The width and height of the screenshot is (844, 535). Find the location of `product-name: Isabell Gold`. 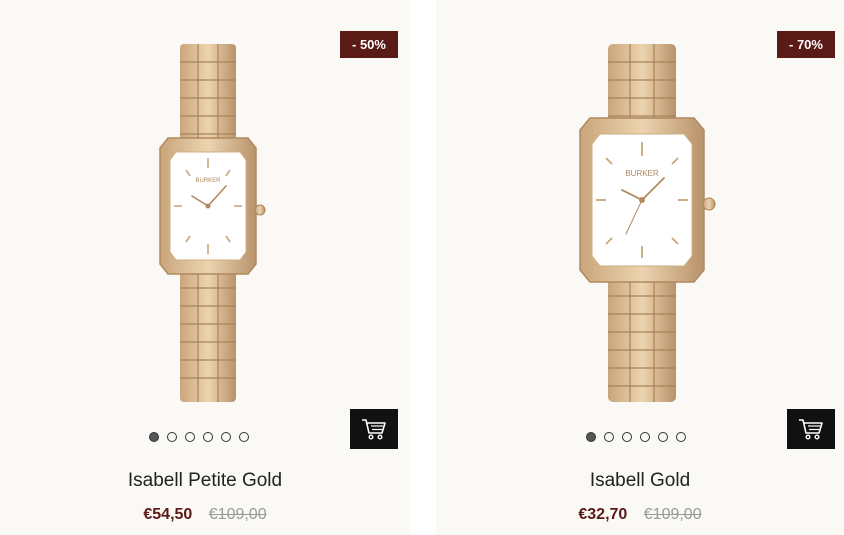

product-name: Isabell Gold is located at coordinates (640, 481).